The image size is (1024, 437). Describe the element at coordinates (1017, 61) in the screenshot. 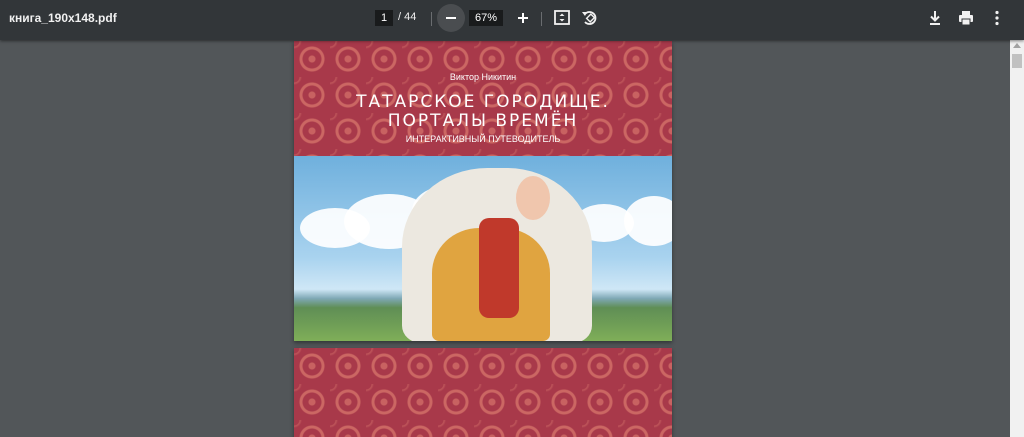

I see `scrollbar-thumb` at that location.